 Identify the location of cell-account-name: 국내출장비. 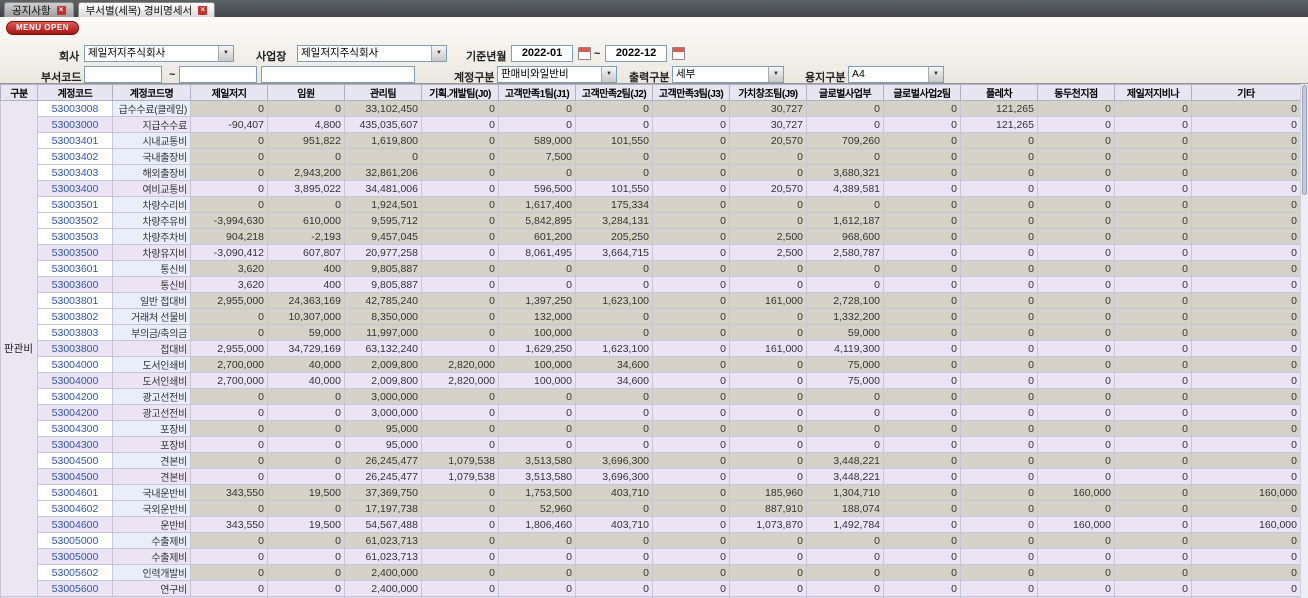
(151, 156).